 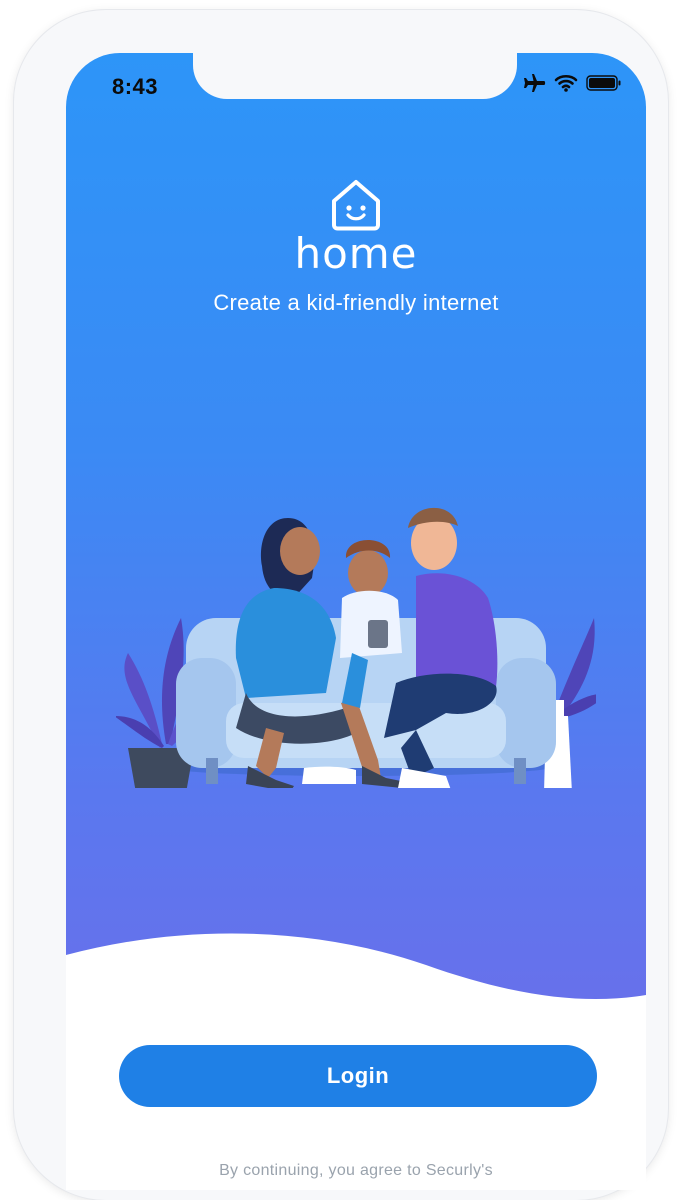 What do you see at coordinates (135, 86) in the screenshot?
I see `status-time: 8:43` at bounding box center [135, 86].